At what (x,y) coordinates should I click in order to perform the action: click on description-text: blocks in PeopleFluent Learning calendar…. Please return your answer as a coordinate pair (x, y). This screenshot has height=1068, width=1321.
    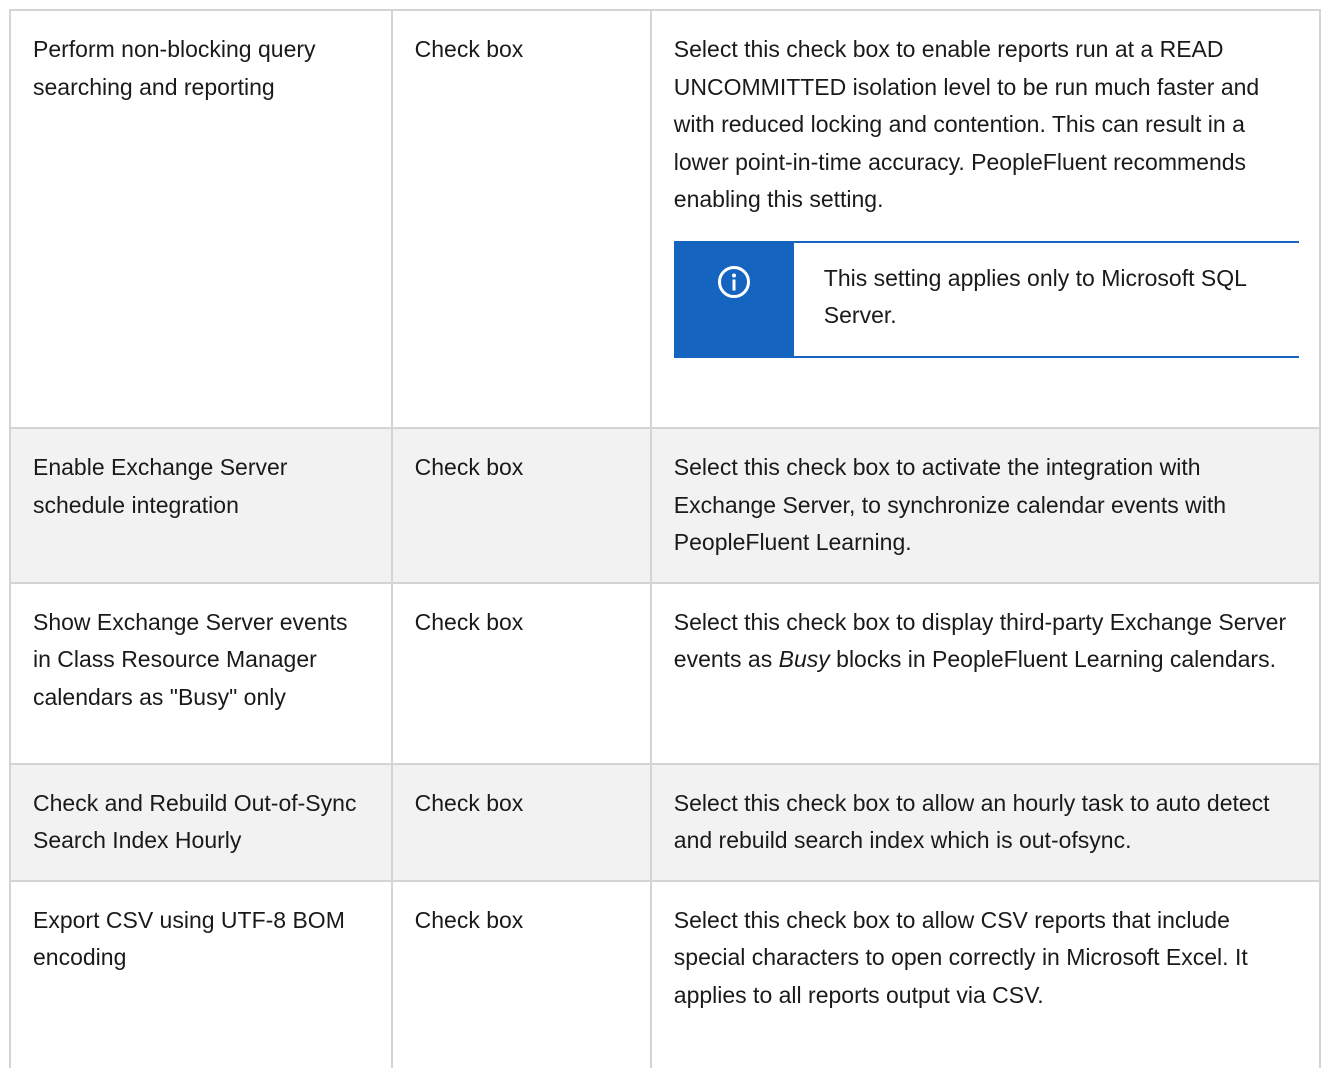
    Looking at the image, I should click on (1052, 659).